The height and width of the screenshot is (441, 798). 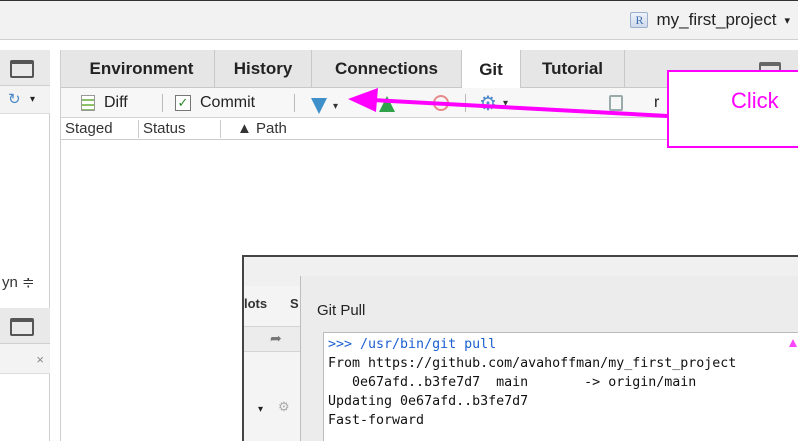 I want to click on tab-history: History, so click(x=263, y=69).